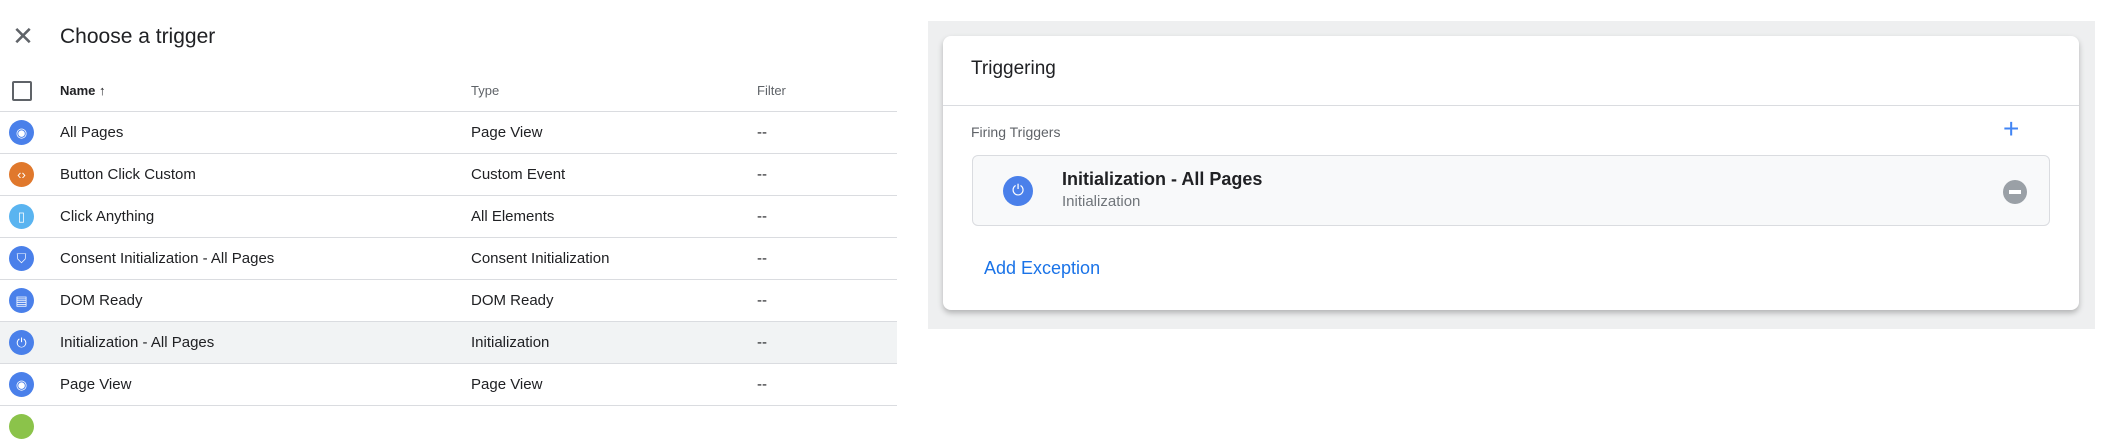  I want to click on trigger-name: Page View, so click(96, 384).